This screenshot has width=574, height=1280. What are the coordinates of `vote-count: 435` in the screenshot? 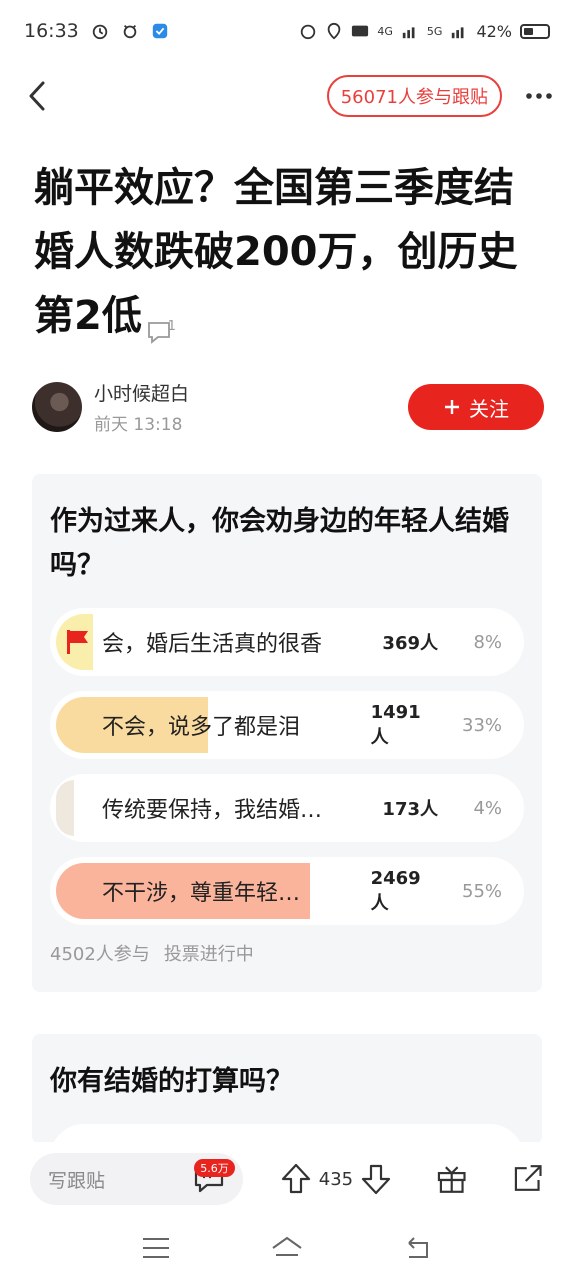 It's located at (336, 1179).